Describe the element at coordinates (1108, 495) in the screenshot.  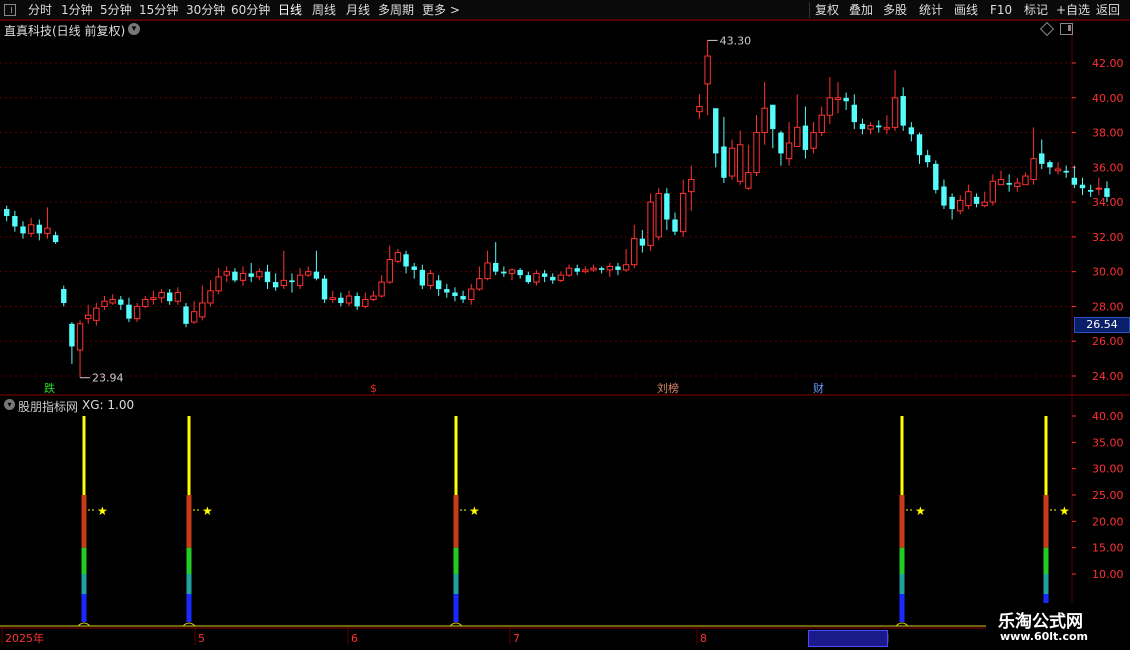
I see `indicator-tick-label: 25.00` at that location.